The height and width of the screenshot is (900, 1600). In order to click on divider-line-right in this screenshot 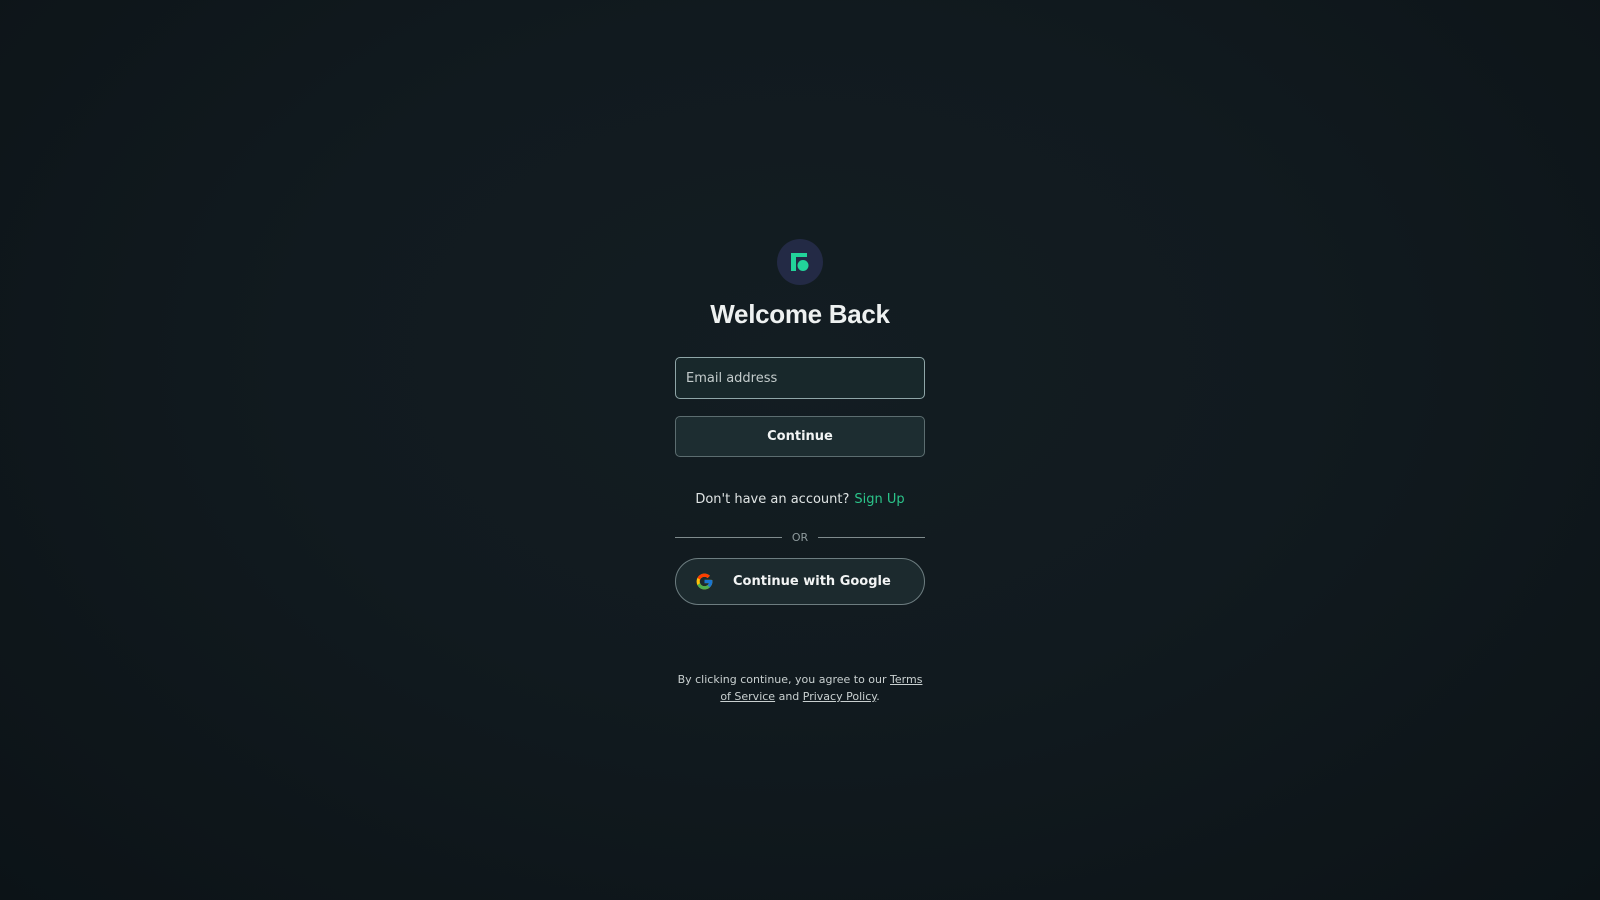, I will do `click(871, 537)`.